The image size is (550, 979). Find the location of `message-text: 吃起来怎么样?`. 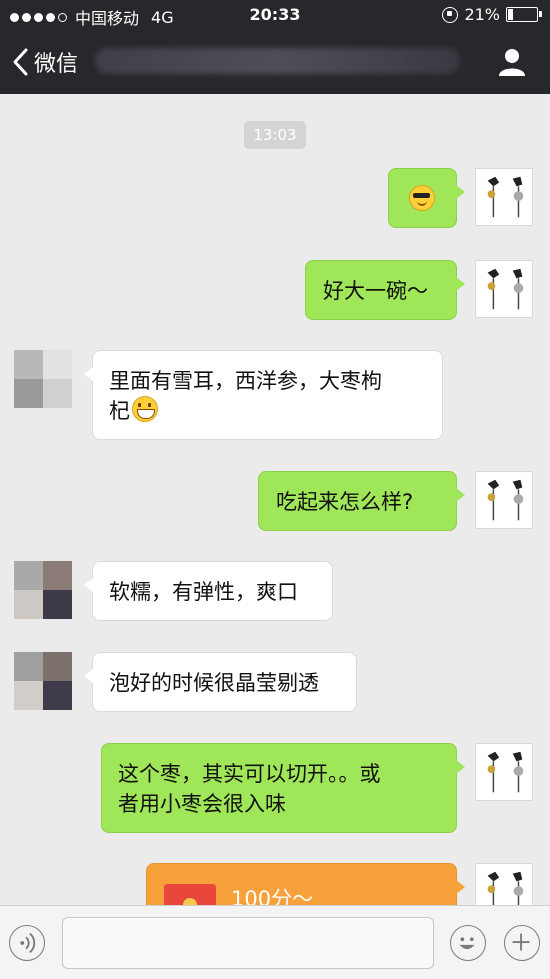

message-text: 吃起来怎么样? is located at coordinates (345, 502).